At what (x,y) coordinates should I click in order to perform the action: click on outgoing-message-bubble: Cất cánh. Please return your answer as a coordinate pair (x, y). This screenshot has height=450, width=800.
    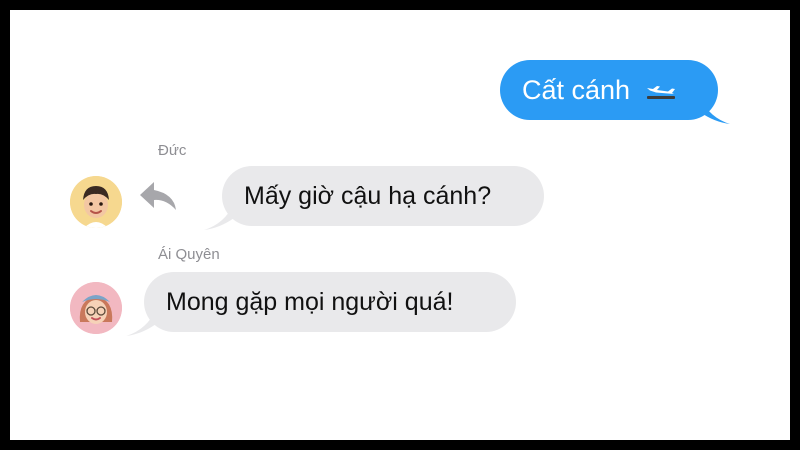
    Looking at the image, I should click on (609, 90).